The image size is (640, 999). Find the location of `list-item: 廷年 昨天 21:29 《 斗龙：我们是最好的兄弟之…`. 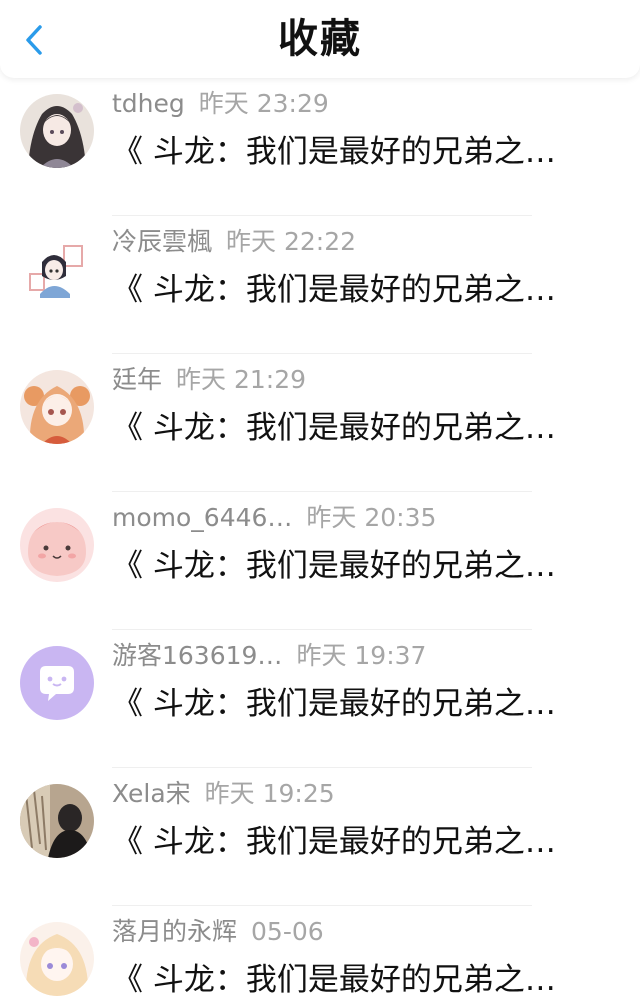

list-item: 廷年 昨天 21:29 《 斗龙：我们是最好的兄弟之… is located at coordinates (320, 423).